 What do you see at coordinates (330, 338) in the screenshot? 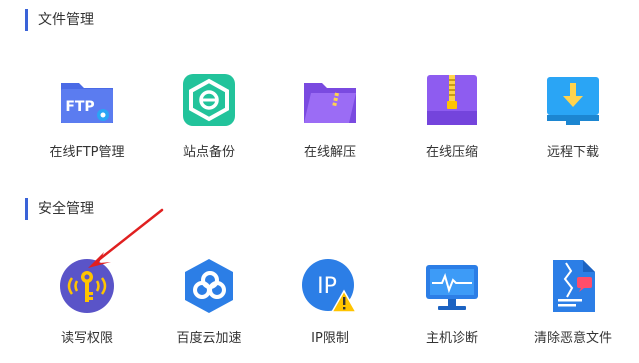
I see `tool-label: IP限制` at bounding box center [330, 338].